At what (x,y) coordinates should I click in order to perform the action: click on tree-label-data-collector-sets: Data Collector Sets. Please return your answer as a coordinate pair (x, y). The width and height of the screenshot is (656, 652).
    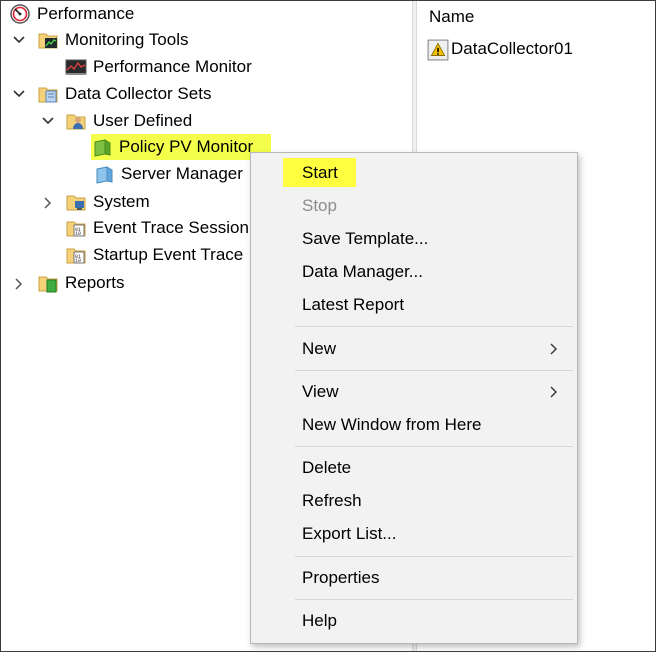
    Looking at the image, I should click on (138, 93).